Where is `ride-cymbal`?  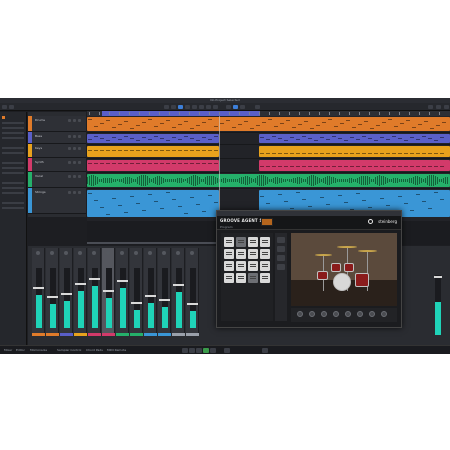
ride-cymbal is located at coordinates (367, 251).